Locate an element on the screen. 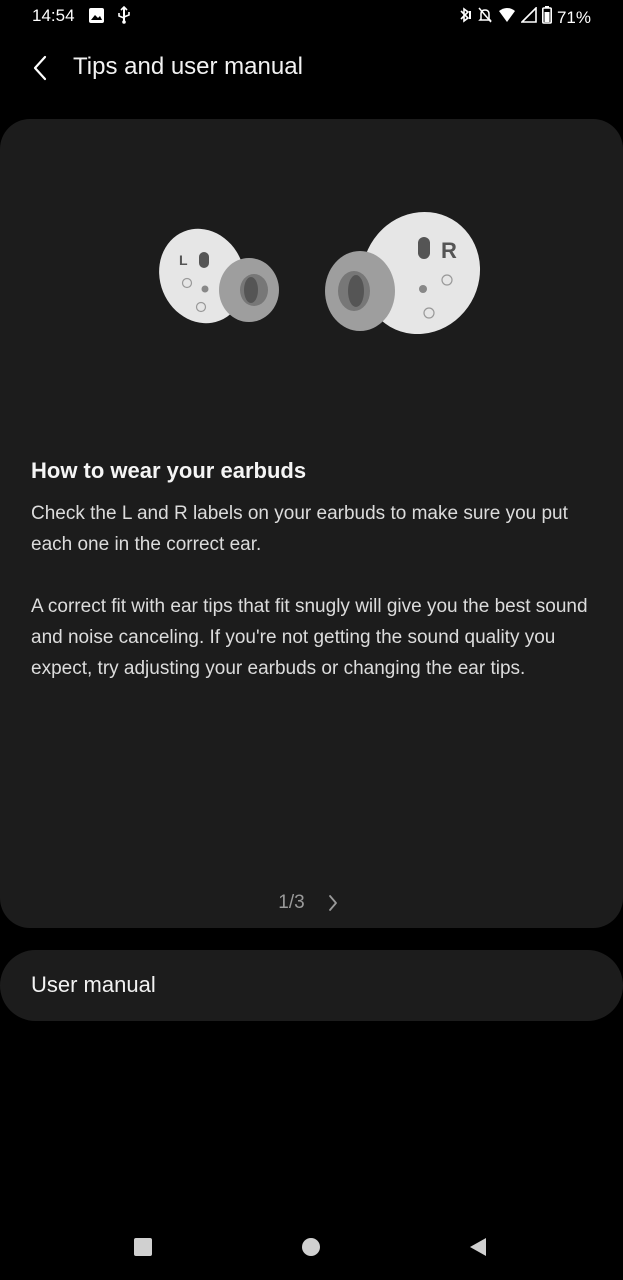 The width and height of the screenshot is (623, 1280). user-manual-button: User manual is located at coordinates (311, 985).